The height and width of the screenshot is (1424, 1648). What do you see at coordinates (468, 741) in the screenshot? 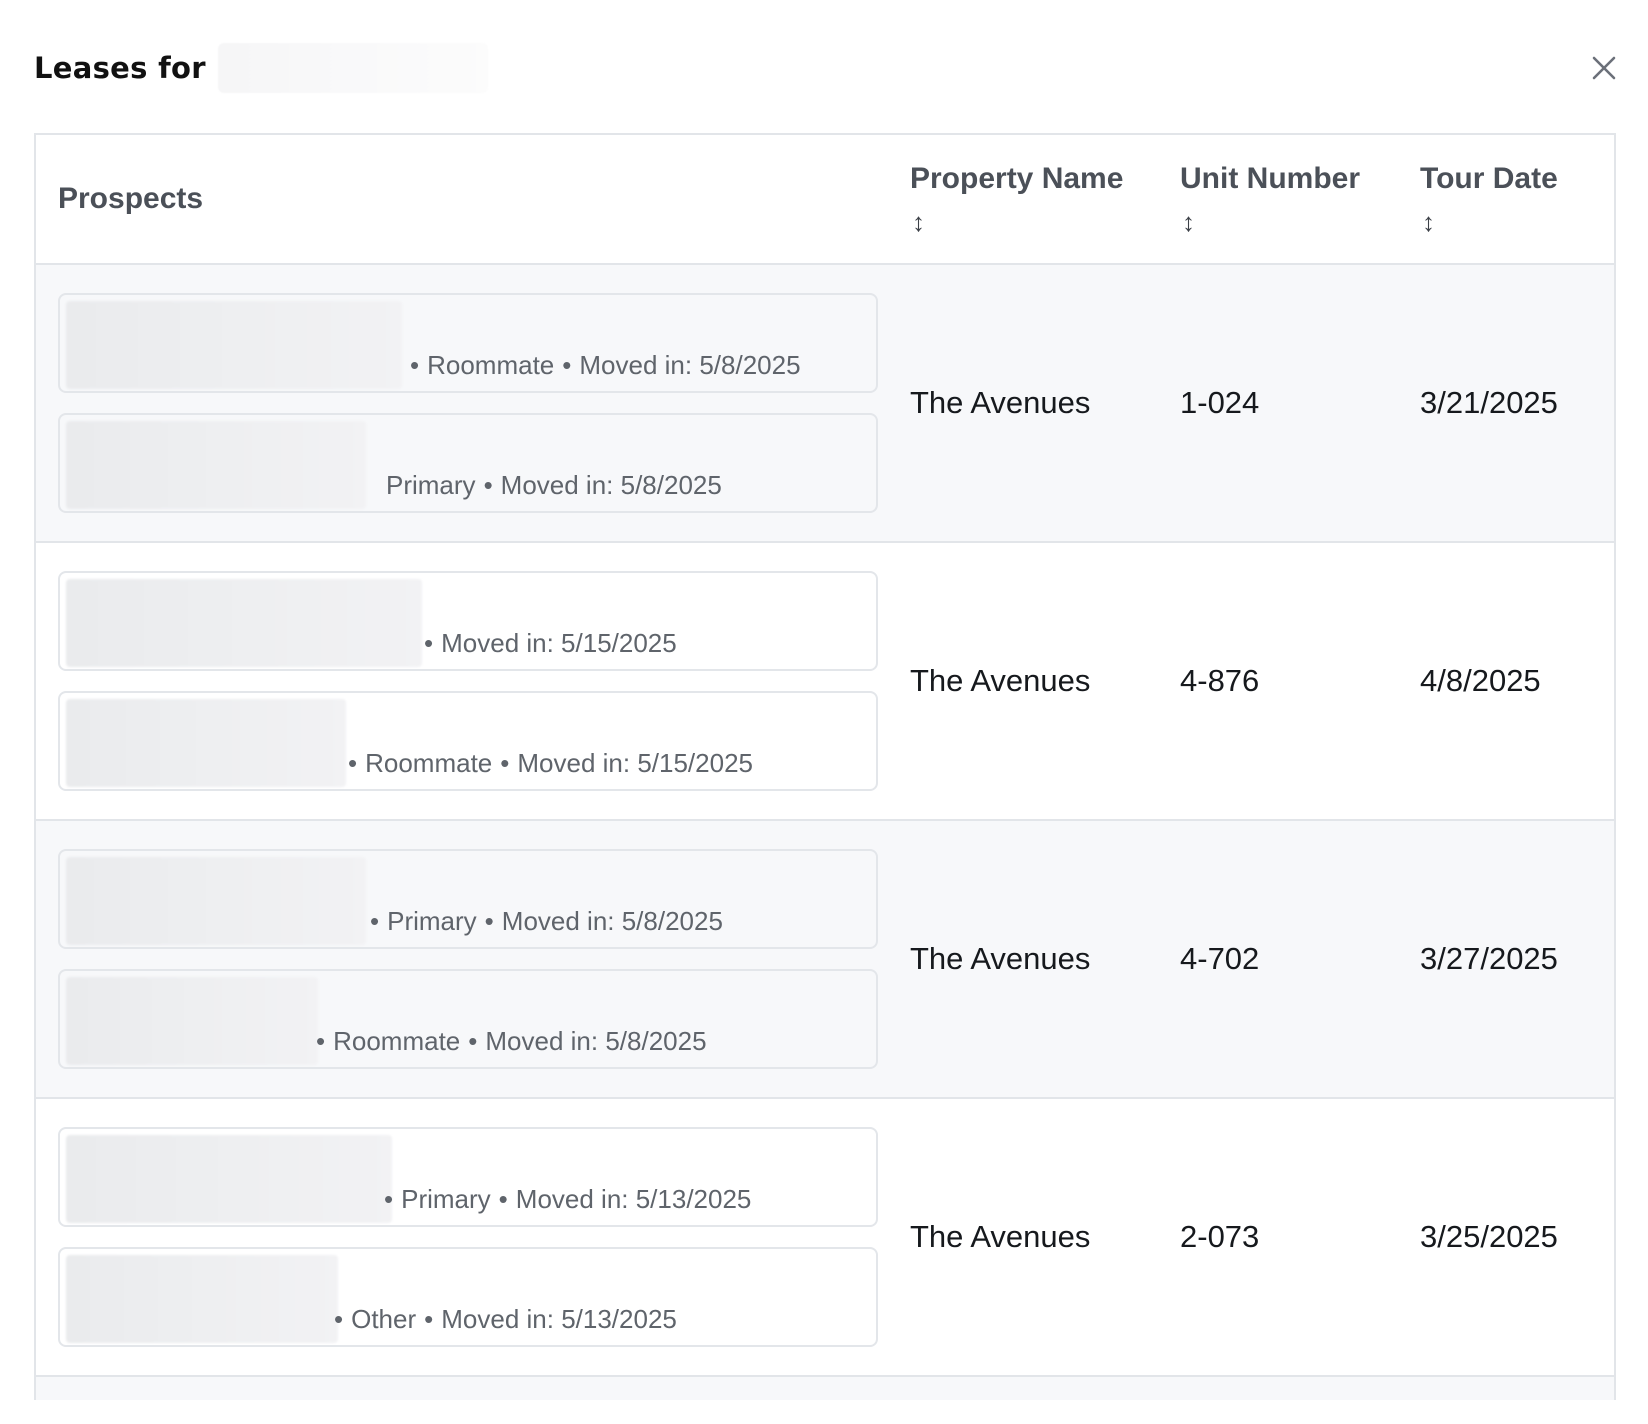
I see `prospect-card: • Roommate • Moved in: 5/15/2025` at bounding box center [468, 741].